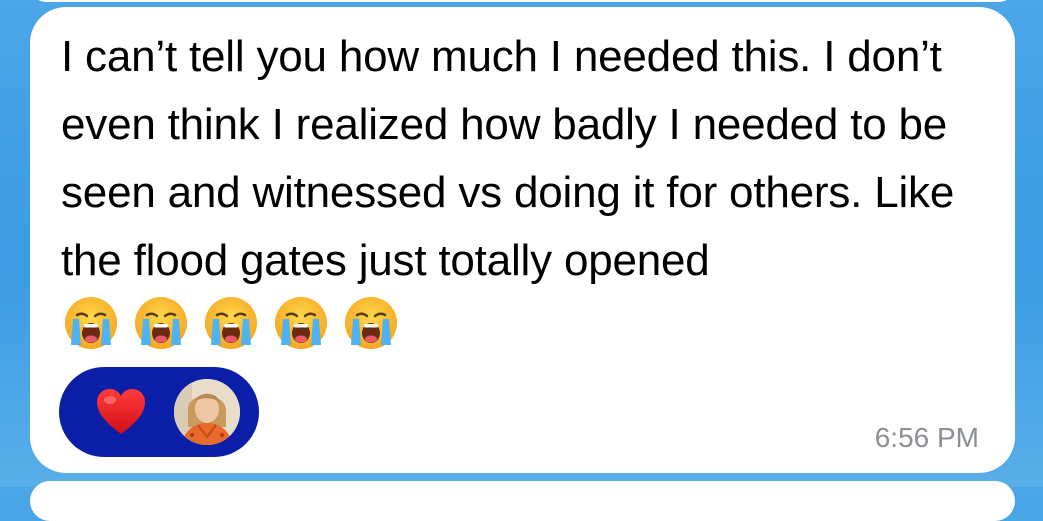 This screenshot has height=521, width=1043. I want to click on heart-icon, so click(121, 412).